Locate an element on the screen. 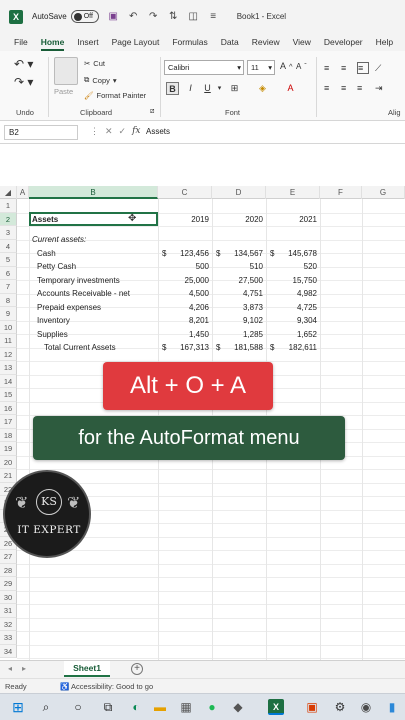  column-header-e: E is located at coordinates (293, 192).